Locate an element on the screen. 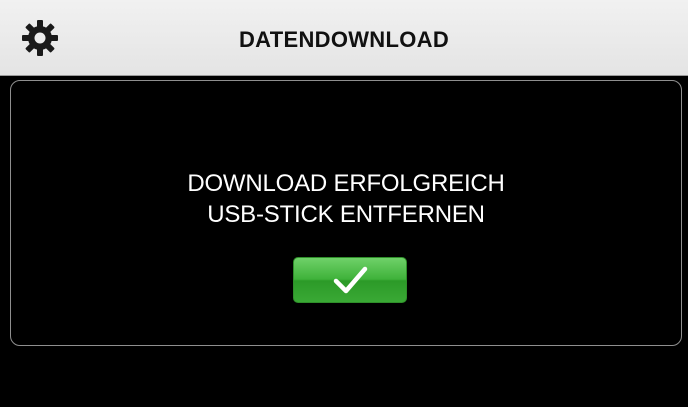 The height and width of the screenshot is (407, 688). checkmark-icon is located at coordinates (350, 280).